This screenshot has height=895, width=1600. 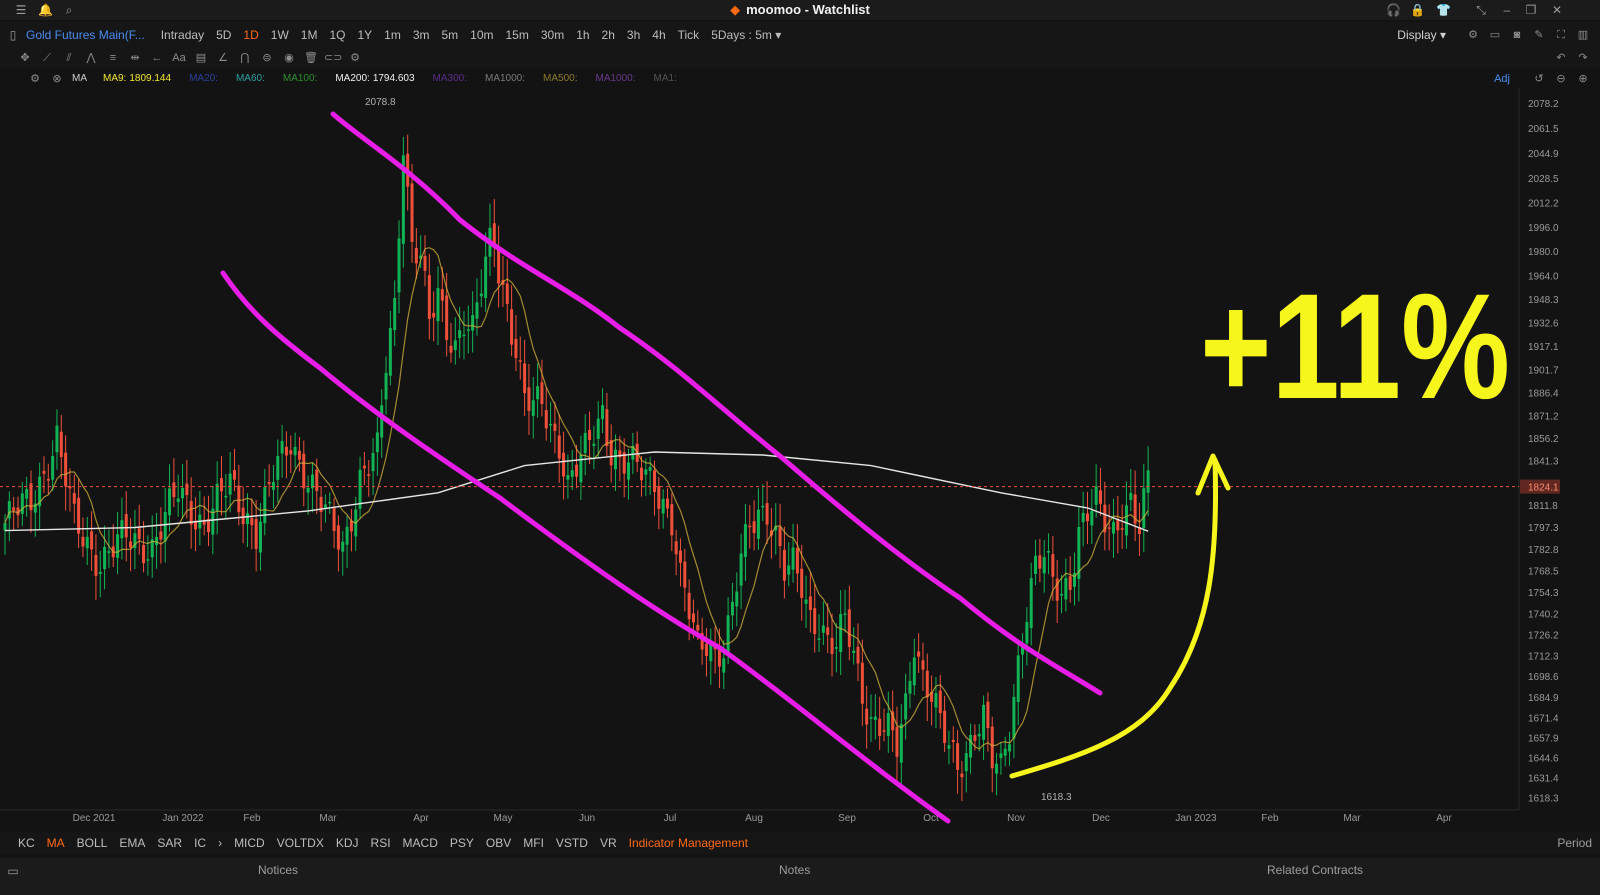 I want to click on trendline-icon: ⟋, so click(x=47, y=58).